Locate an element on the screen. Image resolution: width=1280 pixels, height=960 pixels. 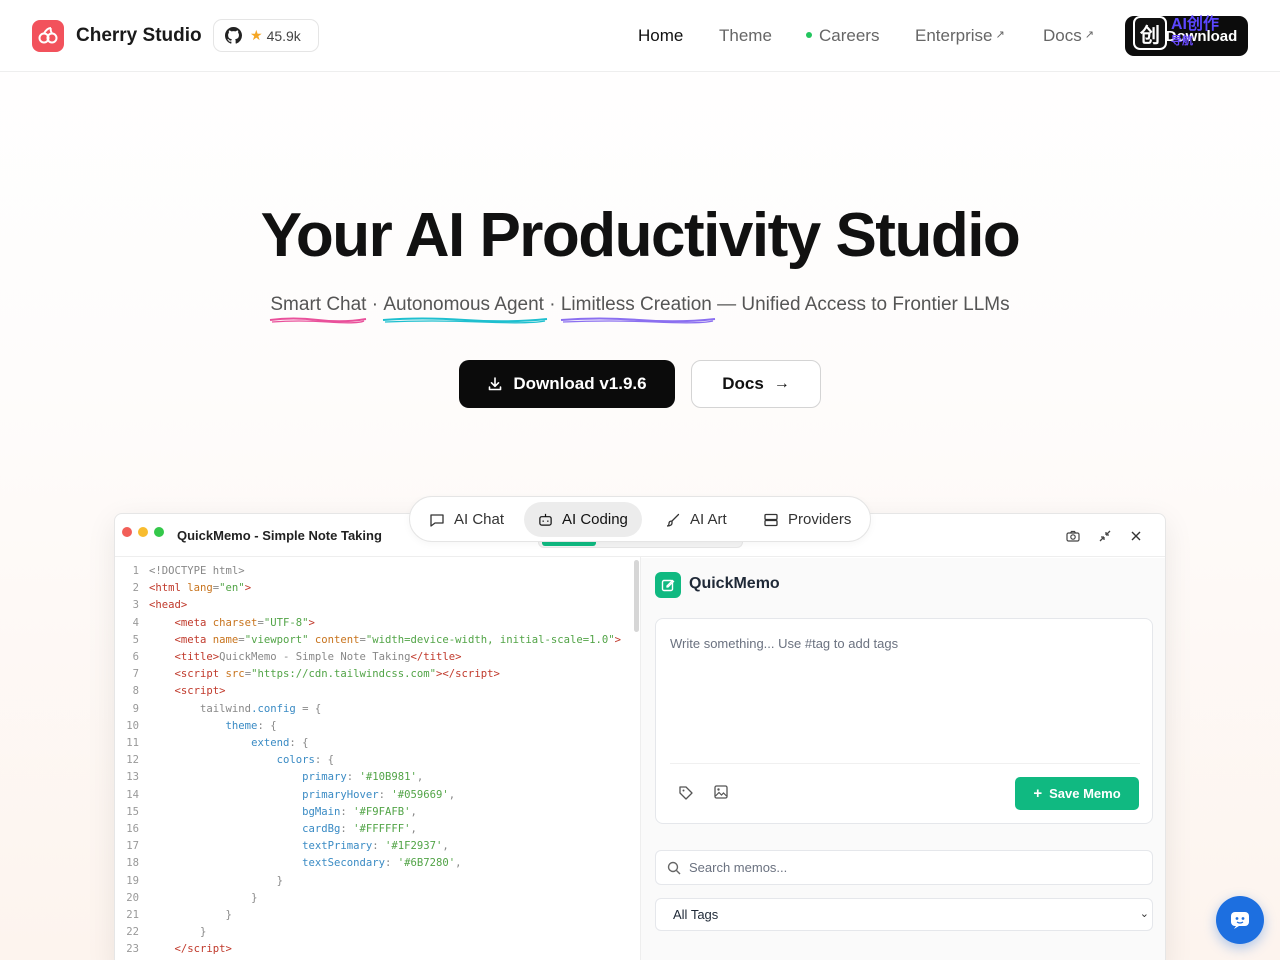
minimize-icon is located at coordinates (1105, 536).